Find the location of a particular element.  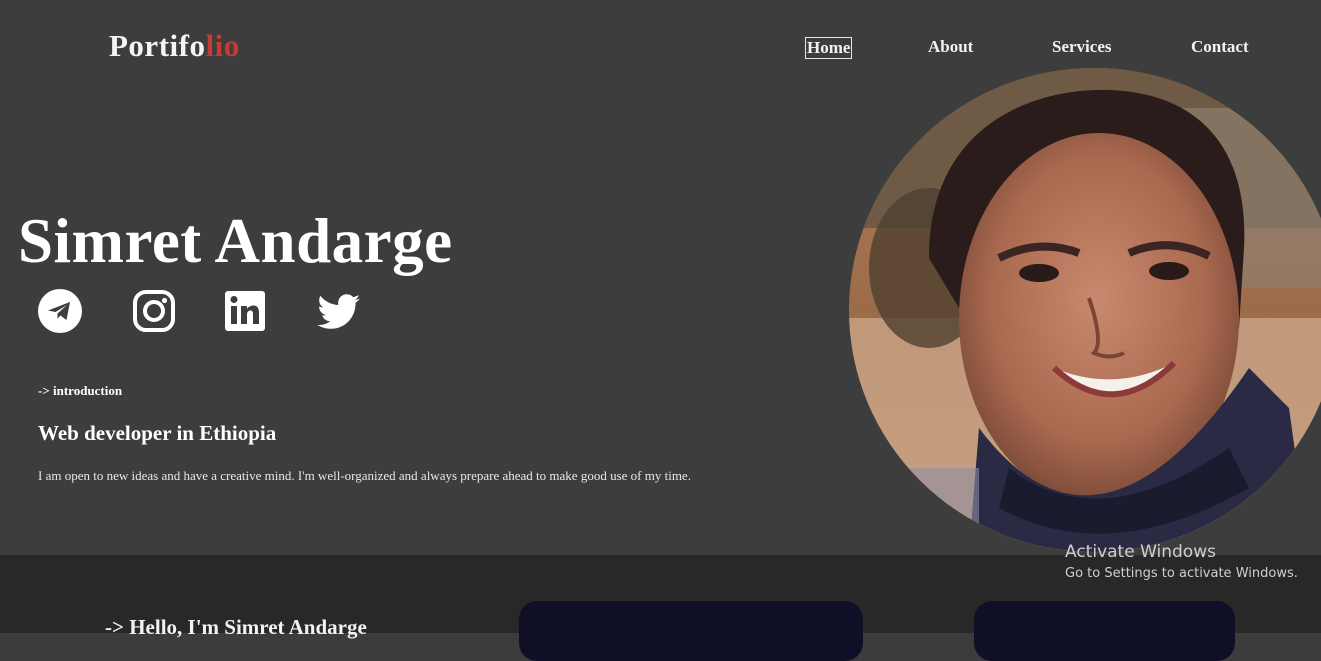

about-hello-heading: -> Hello, I'm Simret Andarge is located at coordinates (236, 627).